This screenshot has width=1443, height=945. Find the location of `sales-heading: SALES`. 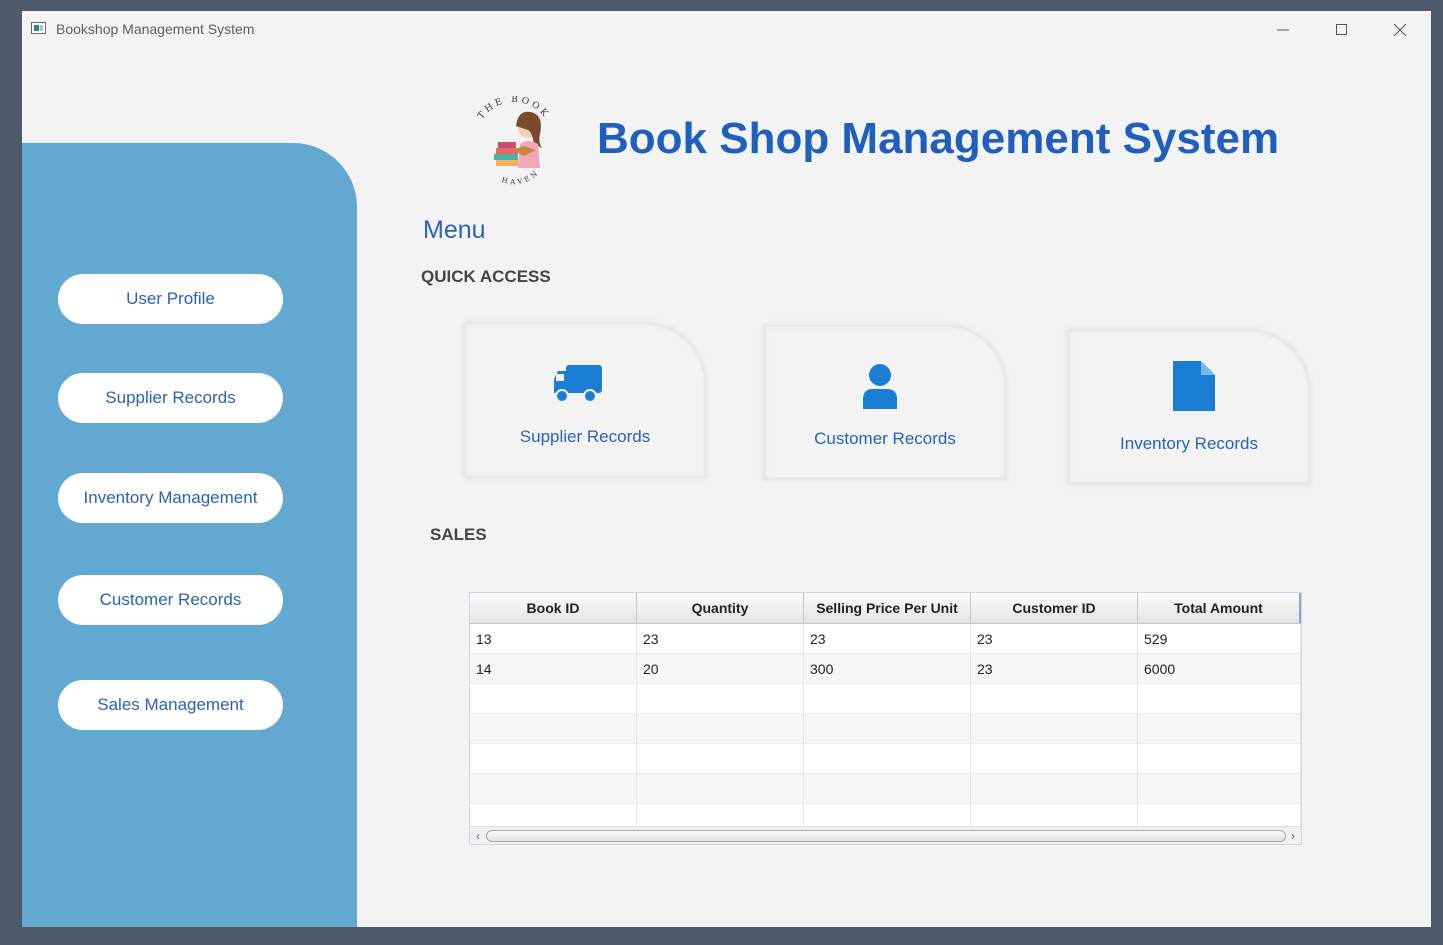

sales-heading: SALES is located at coordinates (458, 534).